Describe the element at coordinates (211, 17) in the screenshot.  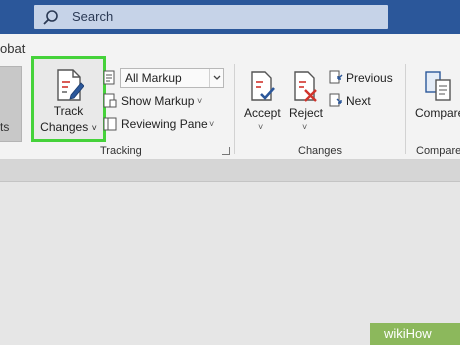
I see `search-box: Search` at that location.